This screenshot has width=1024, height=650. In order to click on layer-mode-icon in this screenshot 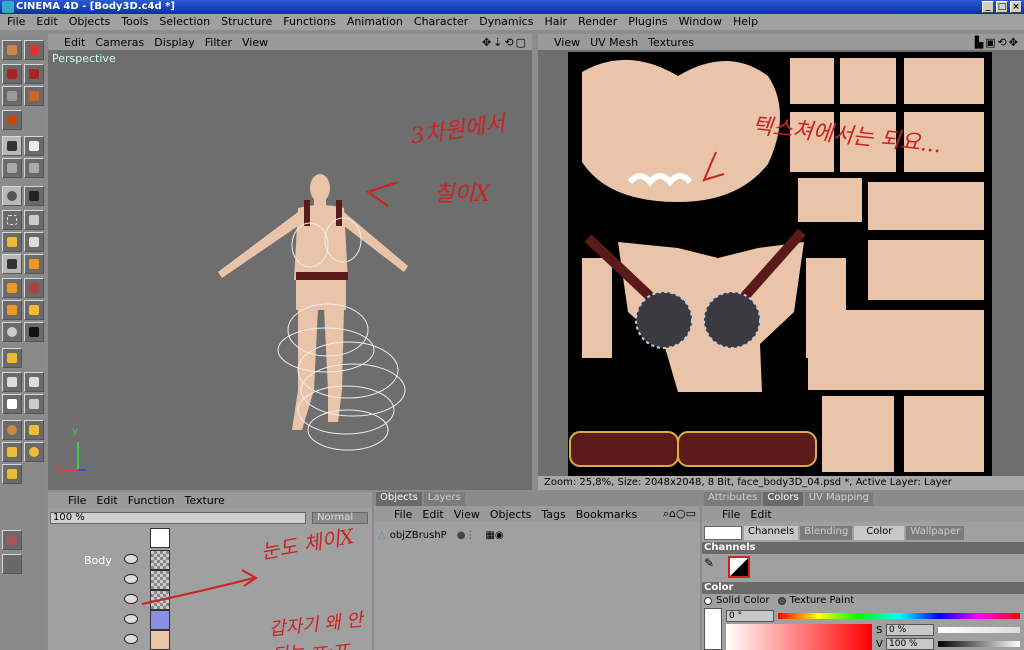, I will do `click(34, 168)`.